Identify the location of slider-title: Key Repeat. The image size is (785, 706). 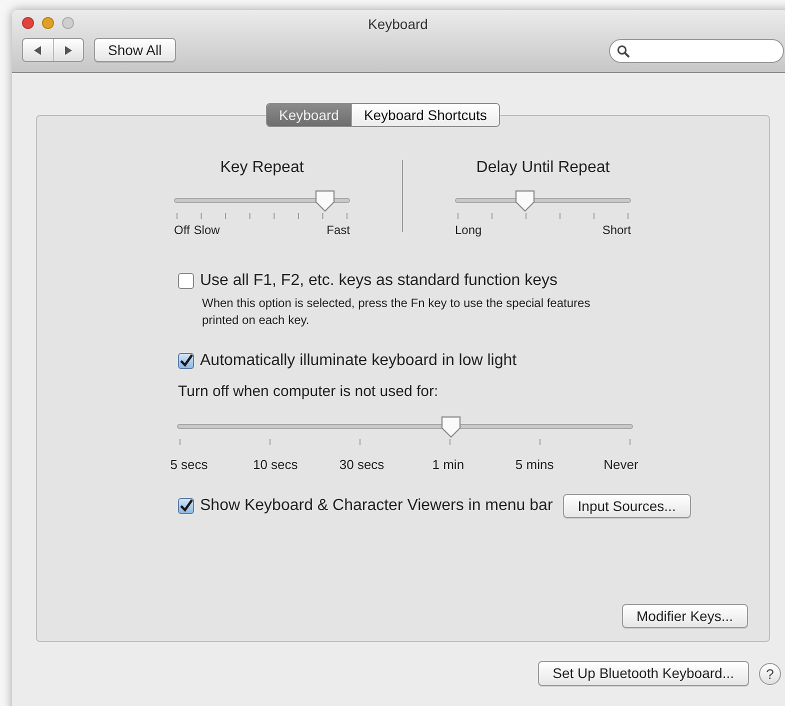
(262, 168).